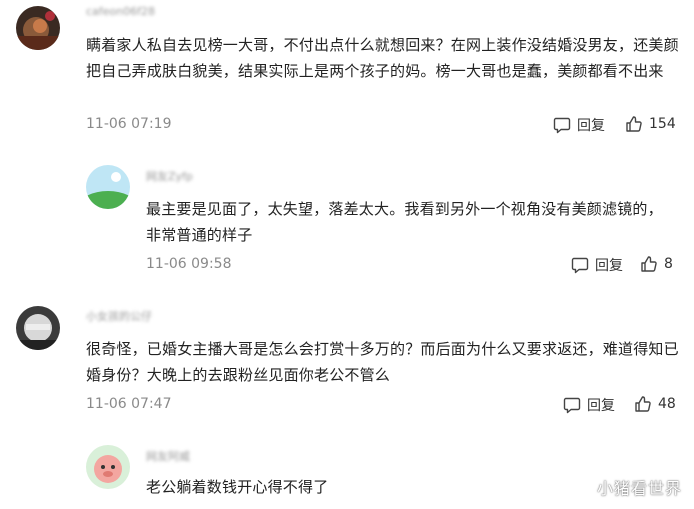 This screenshot has height=509, width=694. I want to click on username: 网友Zyfp, so click(169, 175).